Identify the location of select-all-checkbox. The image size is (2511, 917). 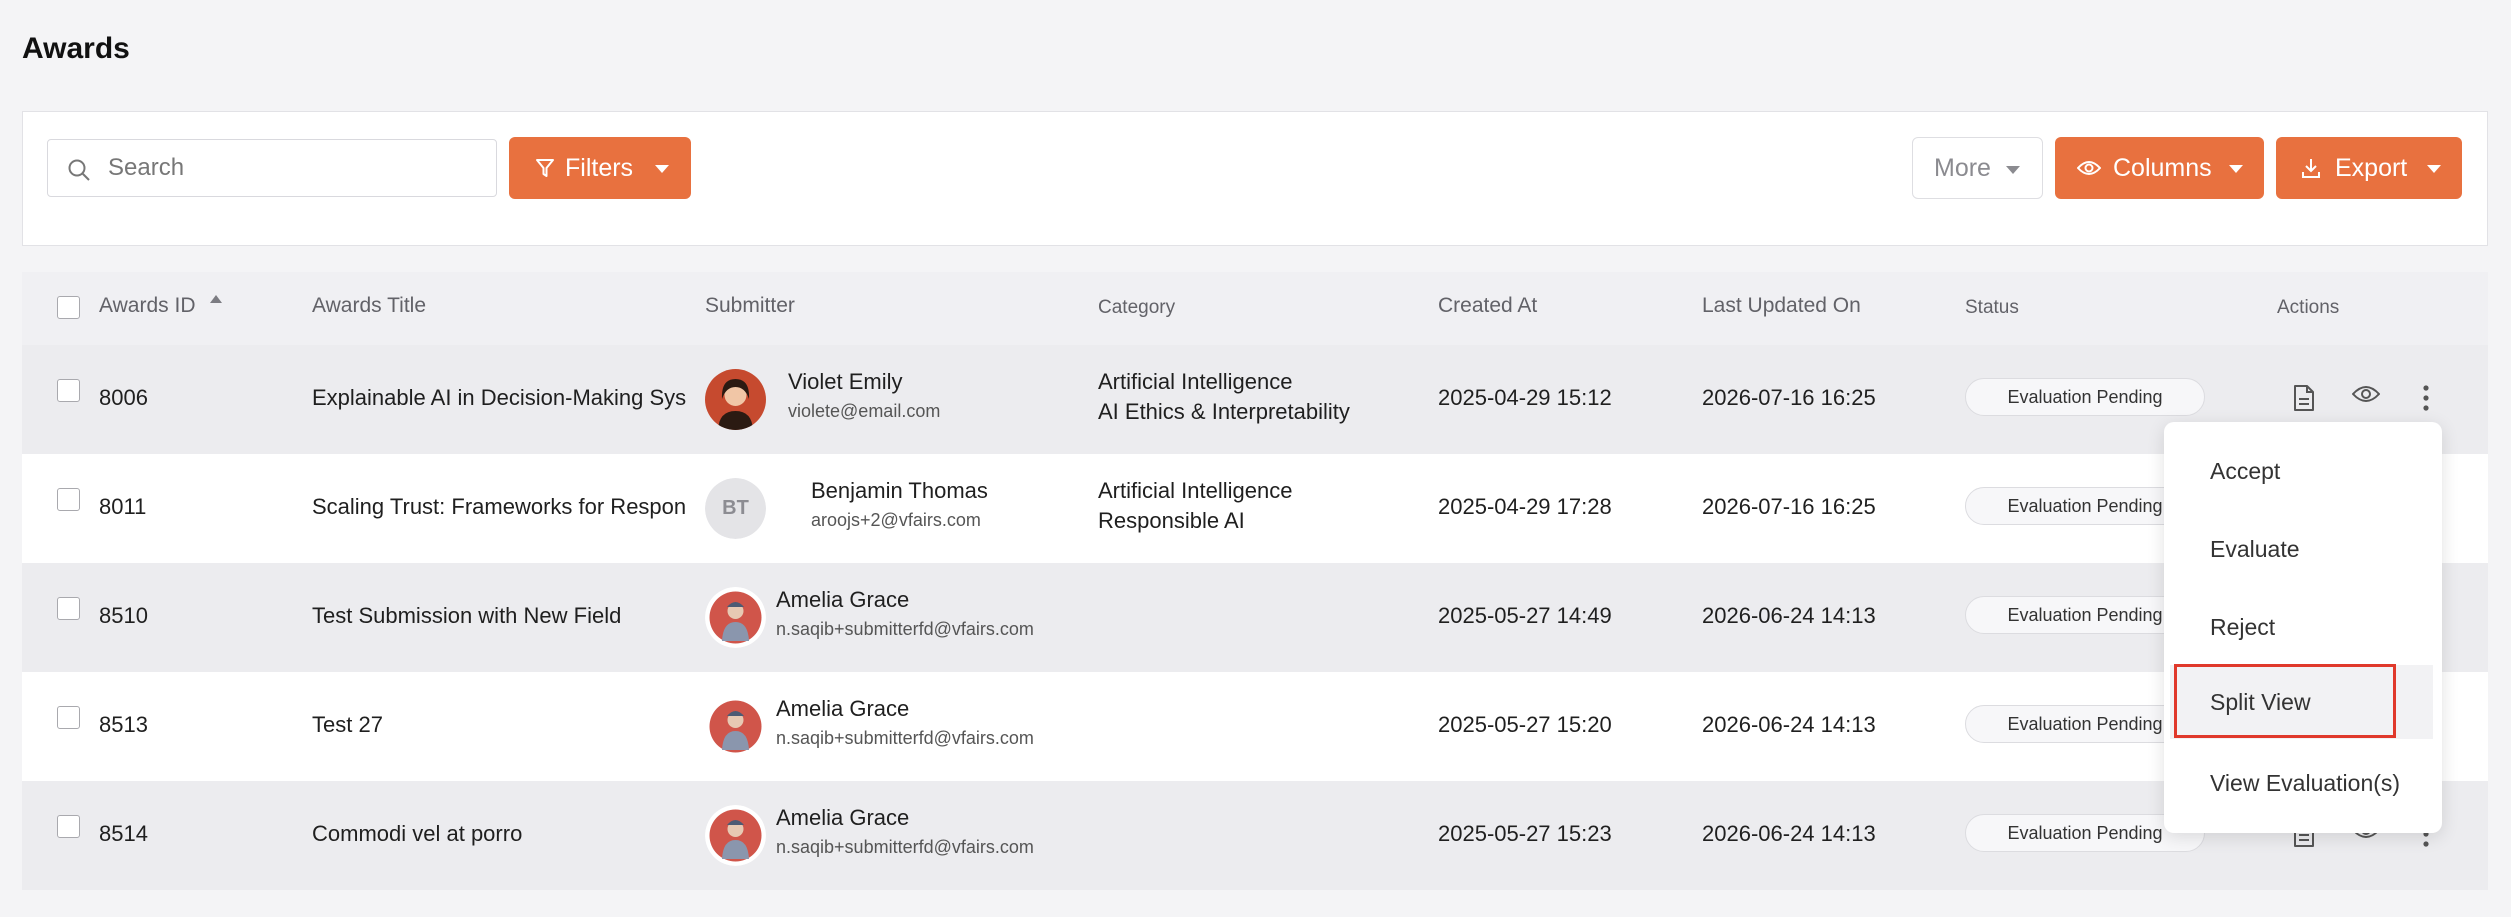
(68, 307).